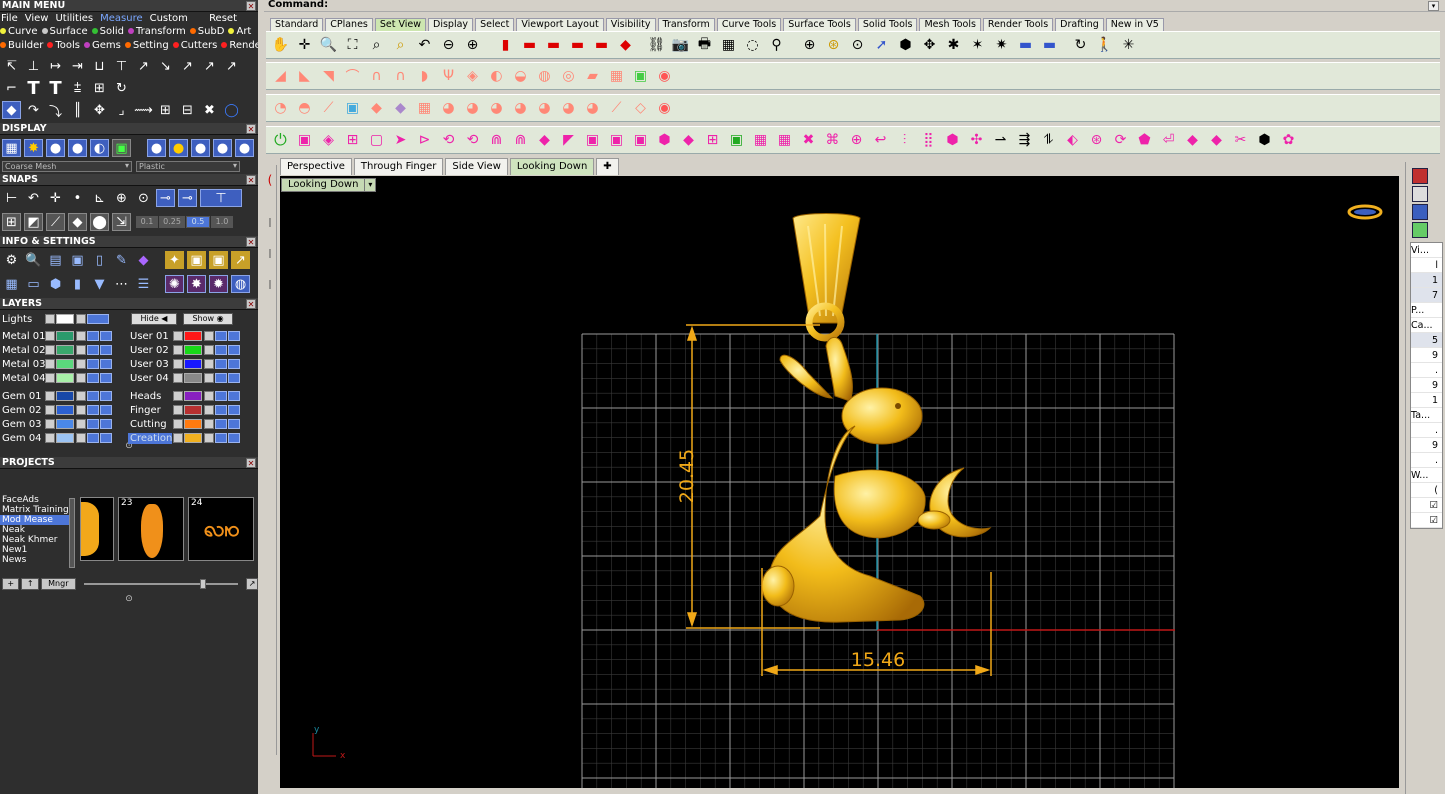 This screenshot has height=794, width=1445. What do you see at coordinates (221, 529) in the screenshot?
I see `project-thumbnail: 24 ꩮꩯ` at bounding box center [221, 529].